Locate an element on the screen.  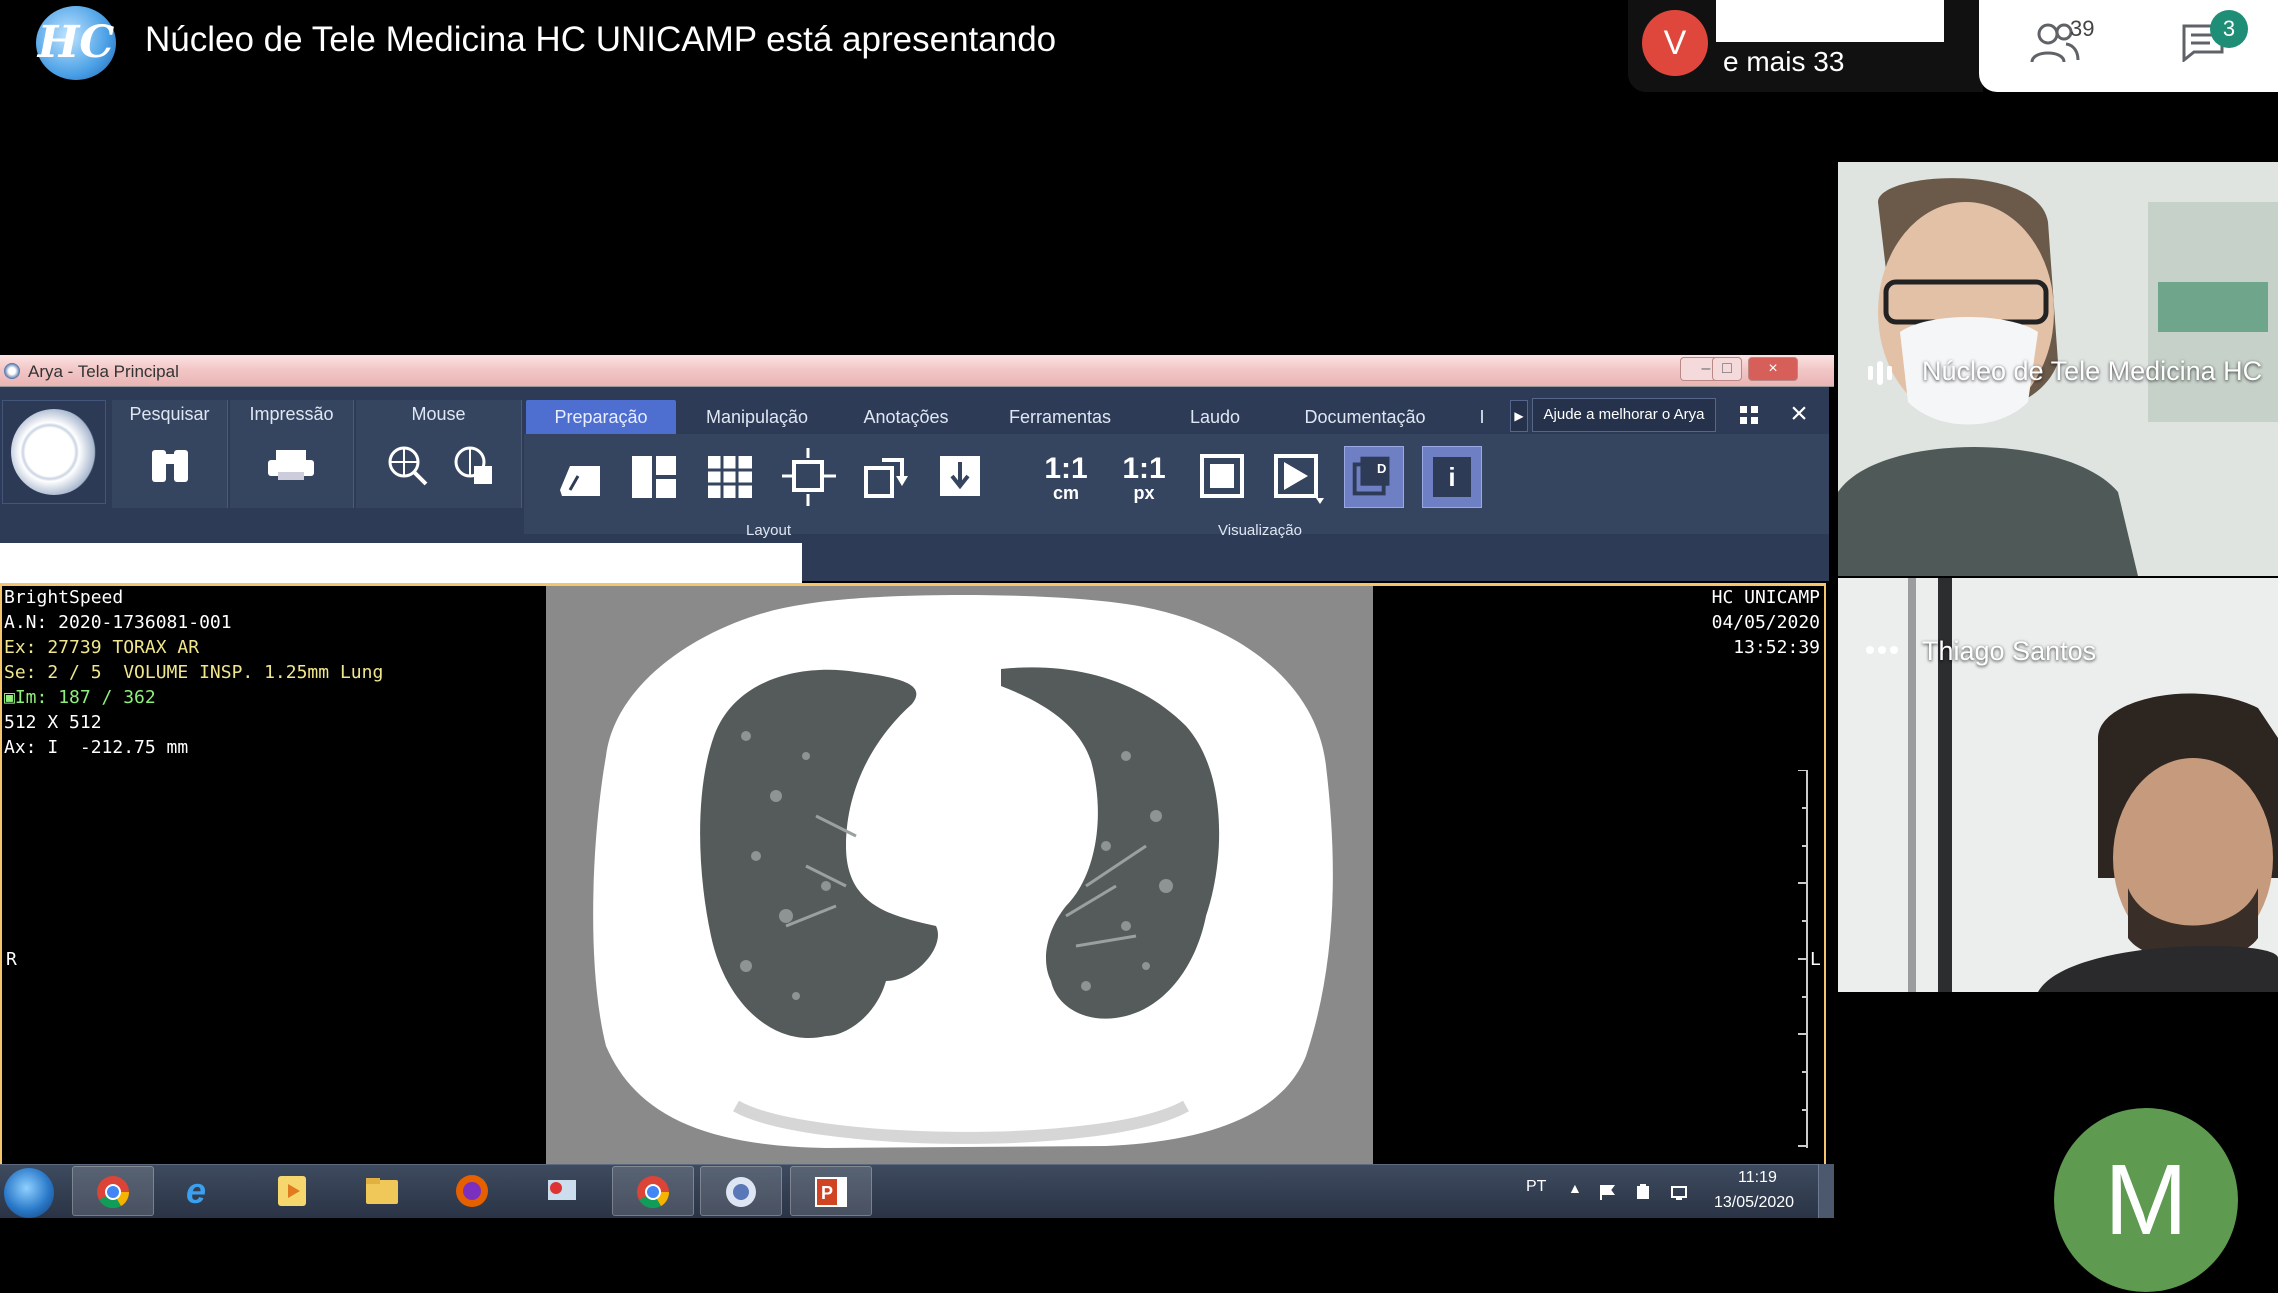
overlay-matrix: 512 X 512 is located at coordinates (53, 722).